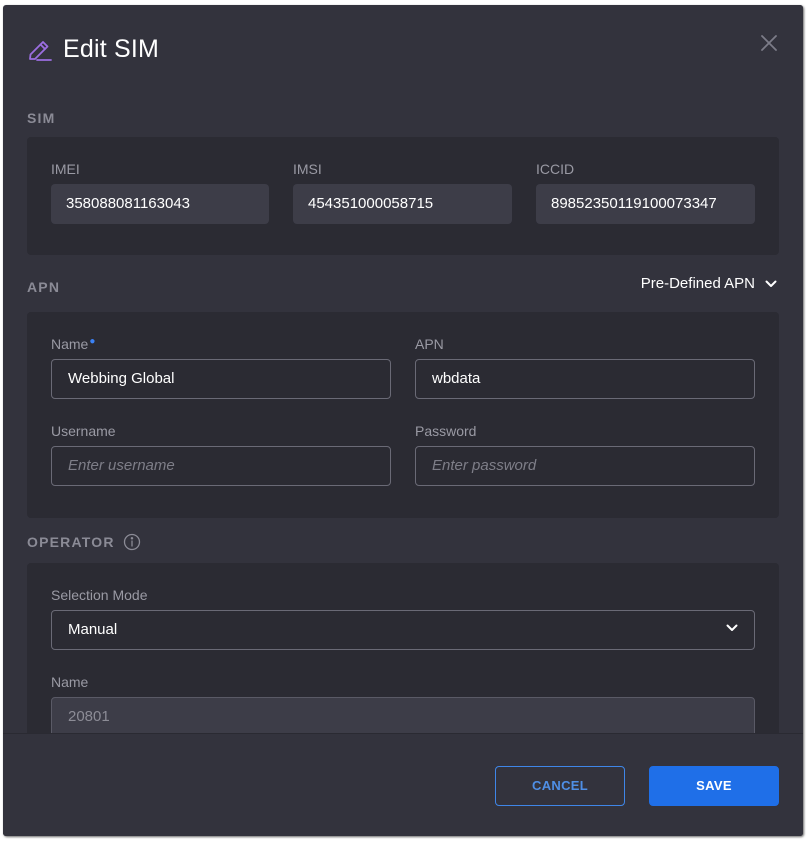 The height and width of the screenshot is (842, 808). What do you see at coordinates (402, 204) in the screenshot?
I see `imsi-value: 454351000058715` at bounding box center [402, 204].